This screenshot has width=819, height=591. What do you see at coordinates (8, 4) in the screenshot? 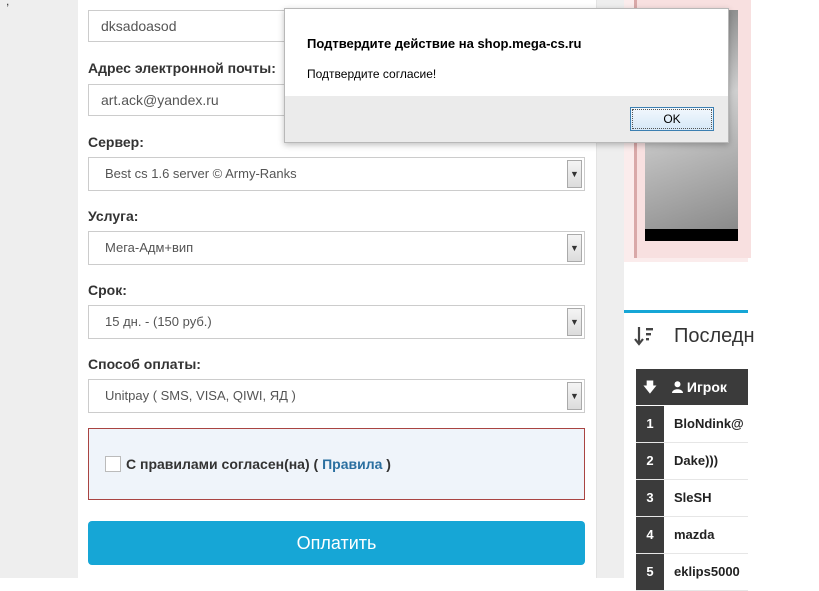
I see `top-fragment: ,` at bounding box center [8, 4].